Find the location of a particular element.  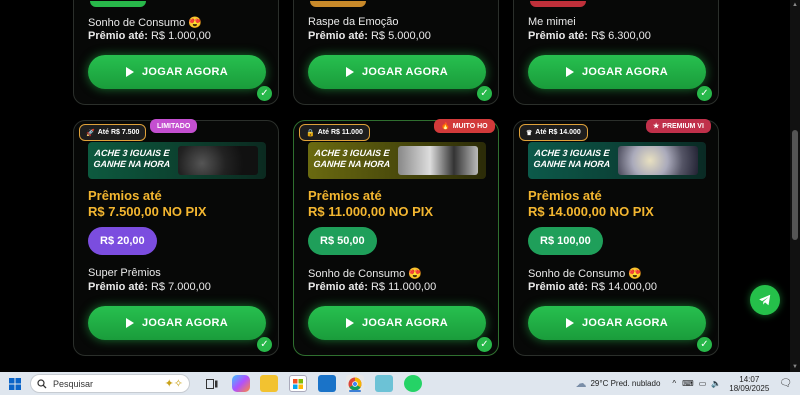

notification-icon: 🗨 is located at coordinates (785, 383).